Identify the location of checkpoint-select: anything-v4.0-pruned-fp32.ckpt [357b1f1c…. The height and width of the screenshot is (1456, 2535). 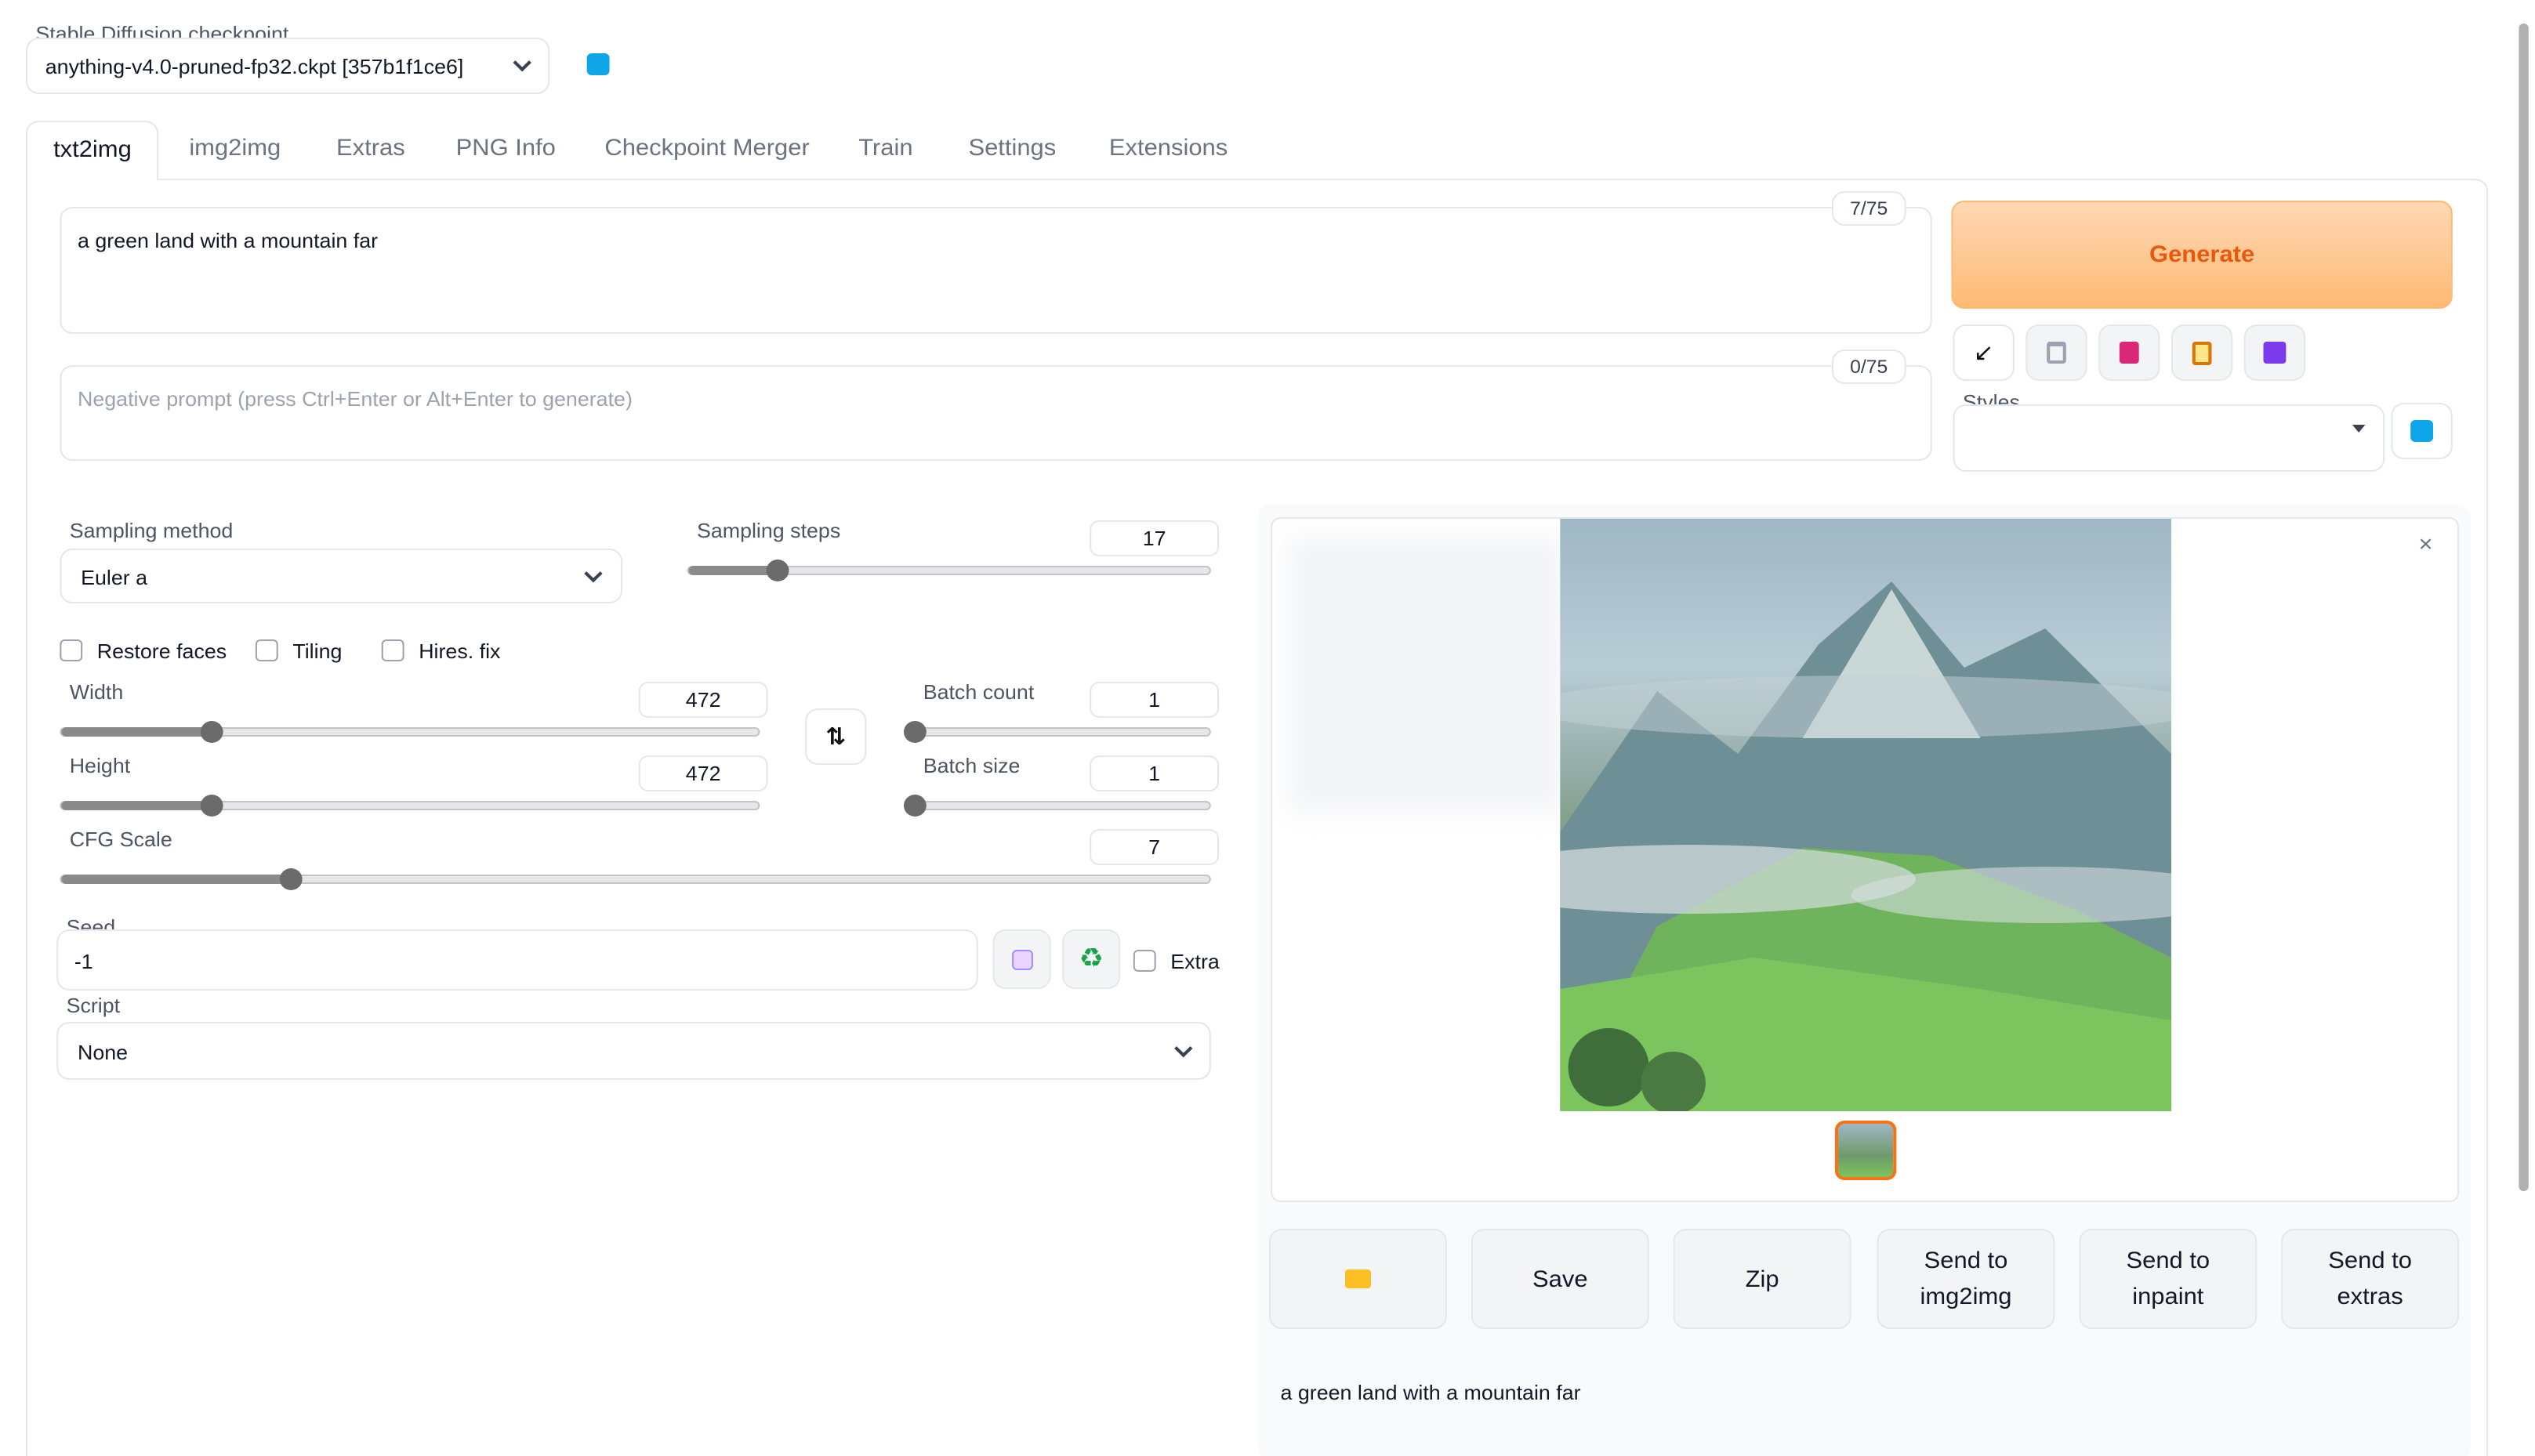
(288, 66).